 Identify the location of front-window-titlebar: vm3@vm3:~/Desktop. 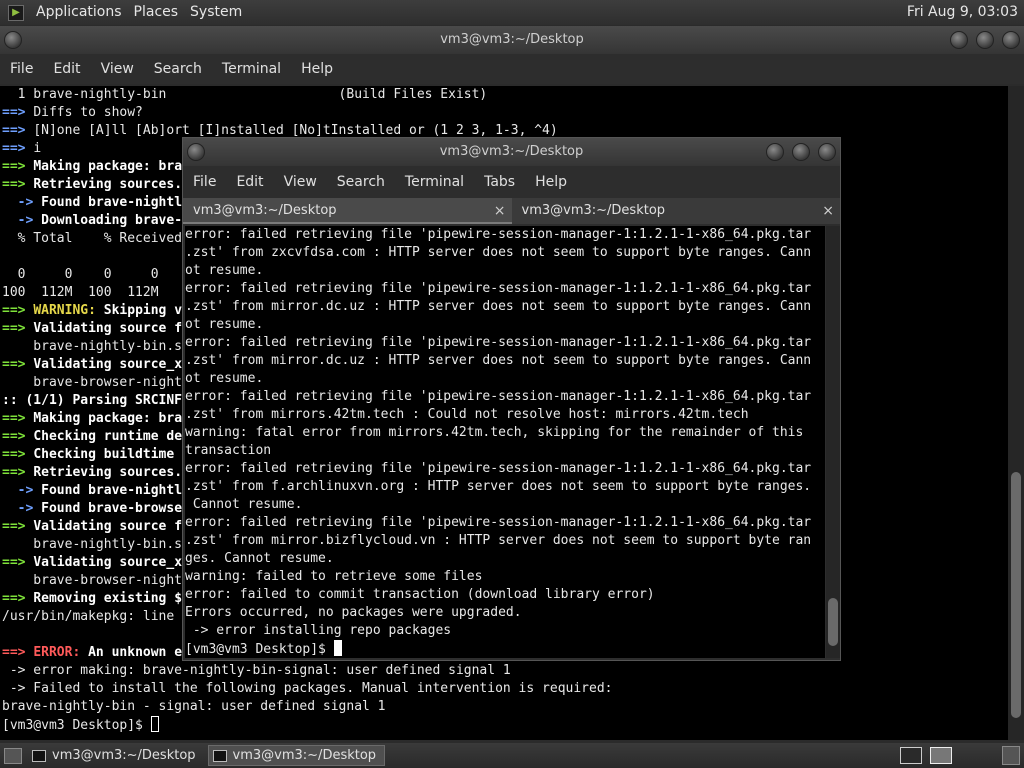
(511, 152).